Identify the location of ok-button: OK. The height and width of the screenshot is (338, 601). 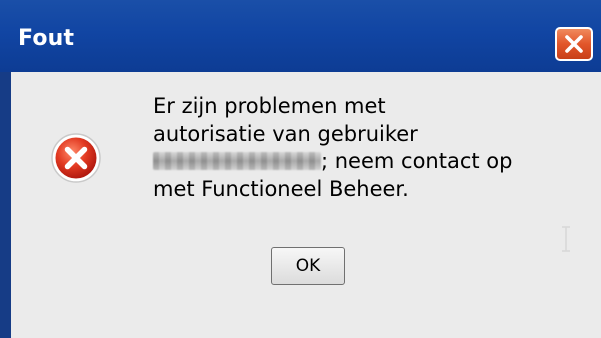
(308, 266).